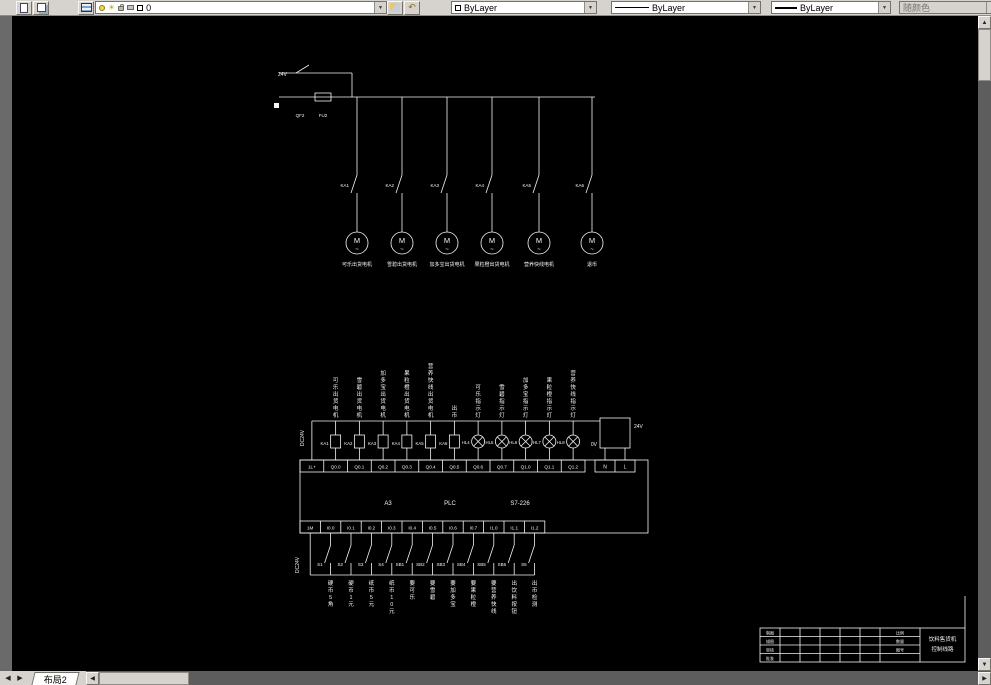 Image resolution: width=991 pixels, height=685 pixels. What do you see at coordinates (494, 528) in the screenshot?
I see `input-terminal-label: I1.0` at bounding box center [494, 528].